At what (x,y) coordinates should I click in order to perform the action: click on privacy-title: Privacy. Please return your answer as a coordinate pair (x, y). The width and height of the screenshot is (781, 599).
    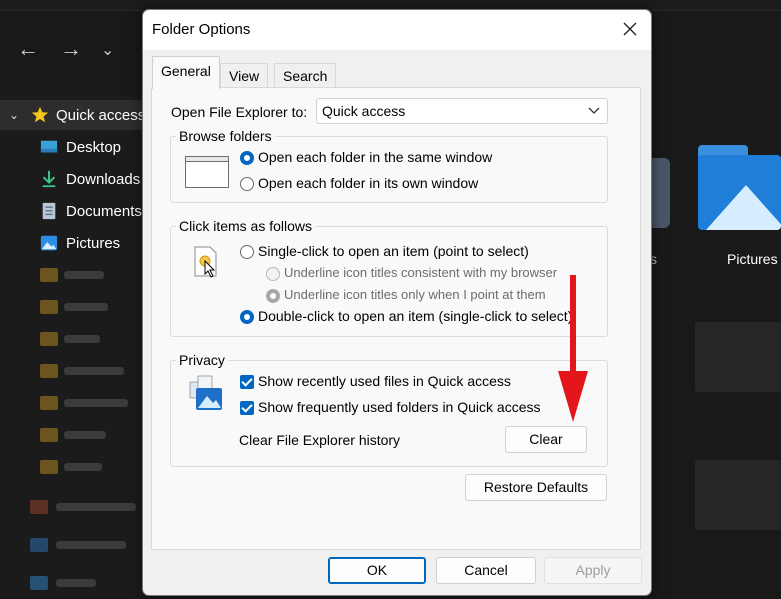
    Looking at the image, I should click on (202, 360).